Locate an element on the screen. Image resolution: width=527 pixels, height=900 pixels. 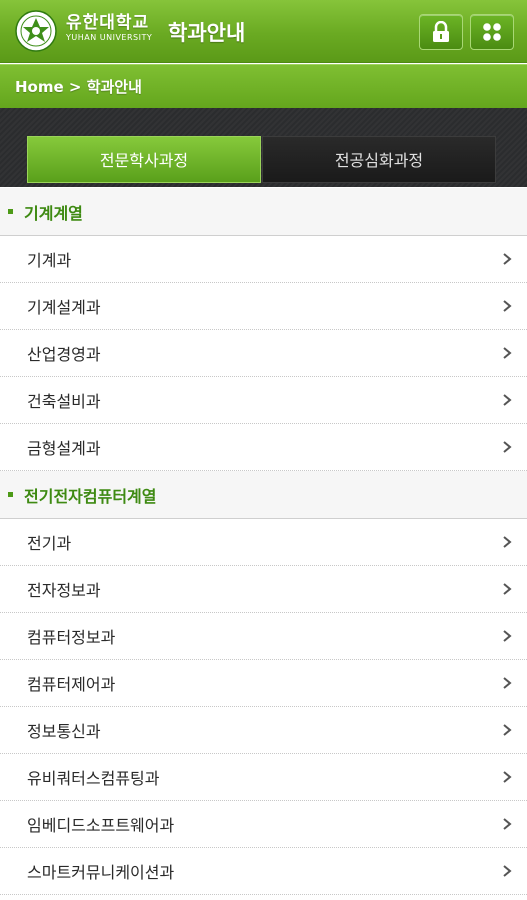
course-tabs: 전문학사과정 전공심화과정 is located at coordinates (263, 147).